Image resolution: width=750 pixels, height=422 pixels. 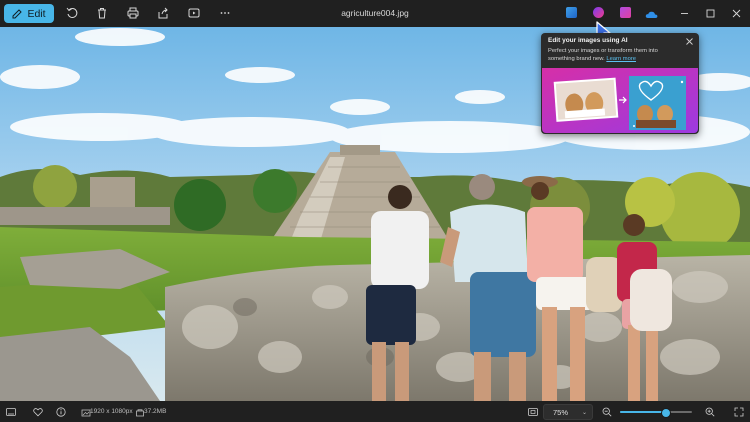 What do you see at coordinates (571, 12) in the screenshot?
I see `designer-app-icon` at bounding box center [571, 12].